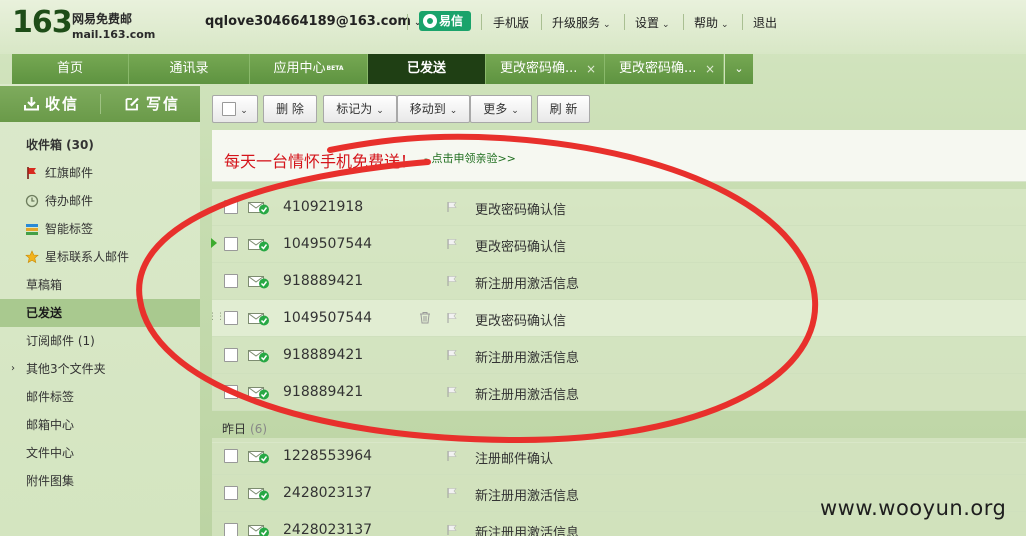 Image resolution: width=1026 pixels, height=536 pixels. What do you see at coordinates (100, 425) in the screenshot?
I see `sidebar-item-mailbox-center: 邮箱中心` at bounding box center [100, 425].